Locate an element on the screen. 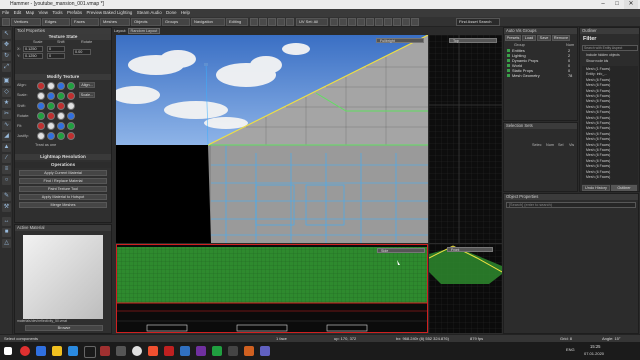  merge-meshes-button: Merge Meshes is located at coordinates (63, 205).